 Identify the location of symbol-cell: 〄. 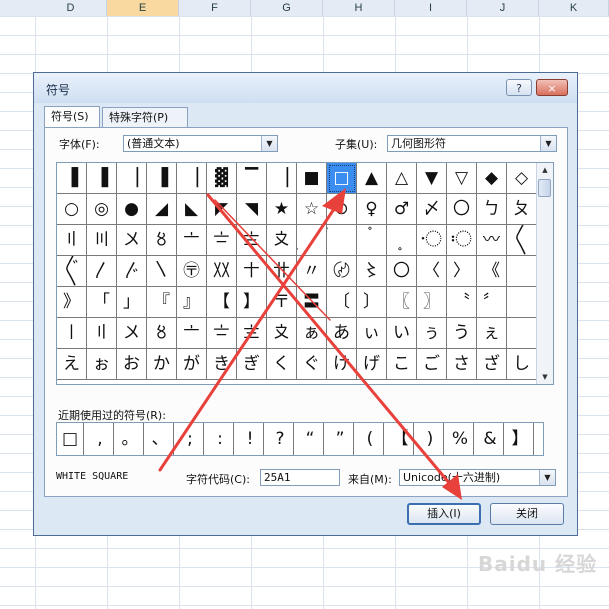
(342, 271).